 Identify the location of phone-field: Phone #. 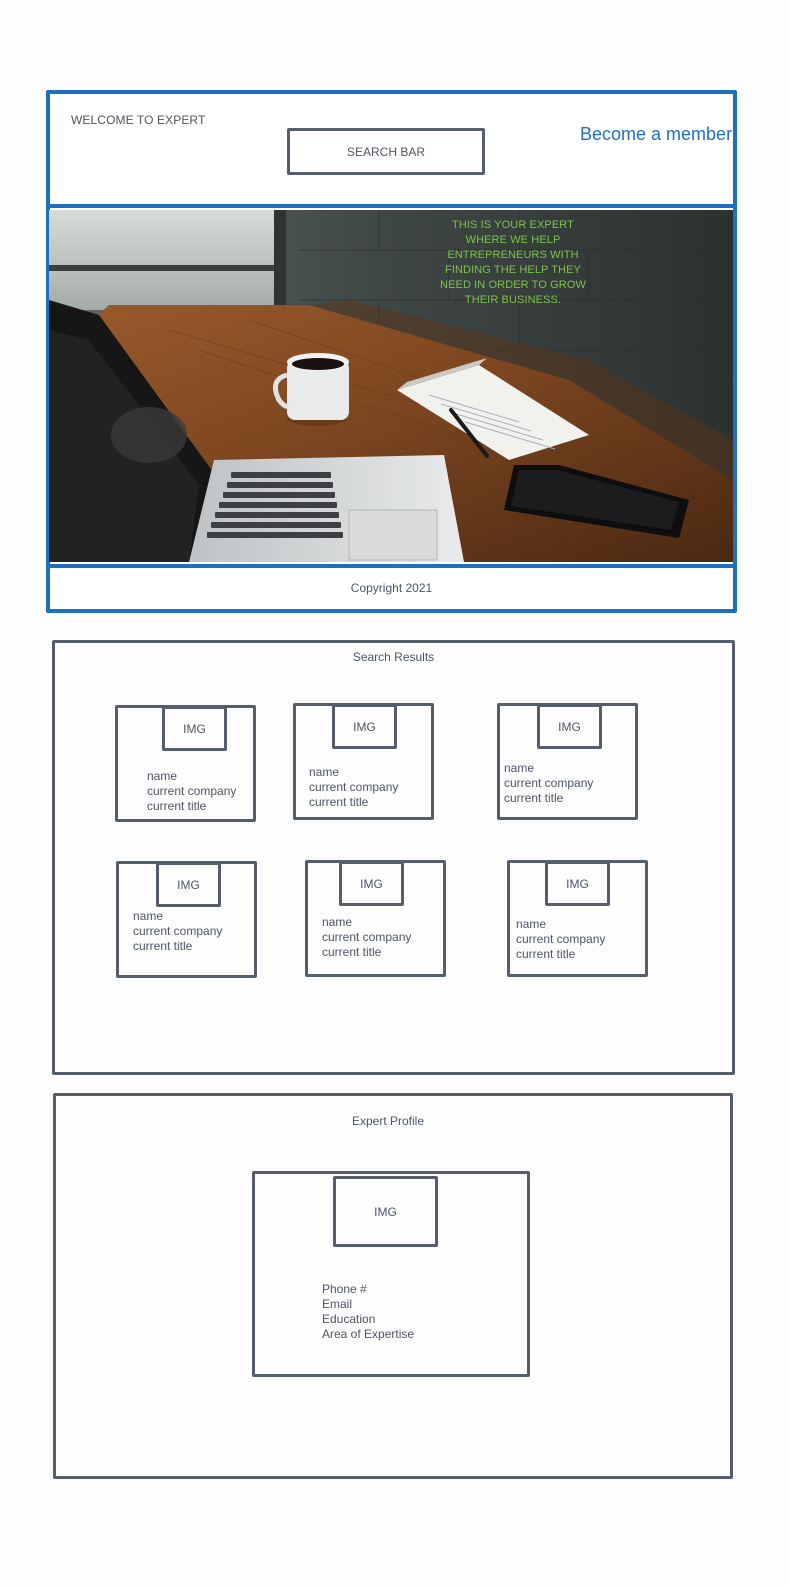
(344, 1289).